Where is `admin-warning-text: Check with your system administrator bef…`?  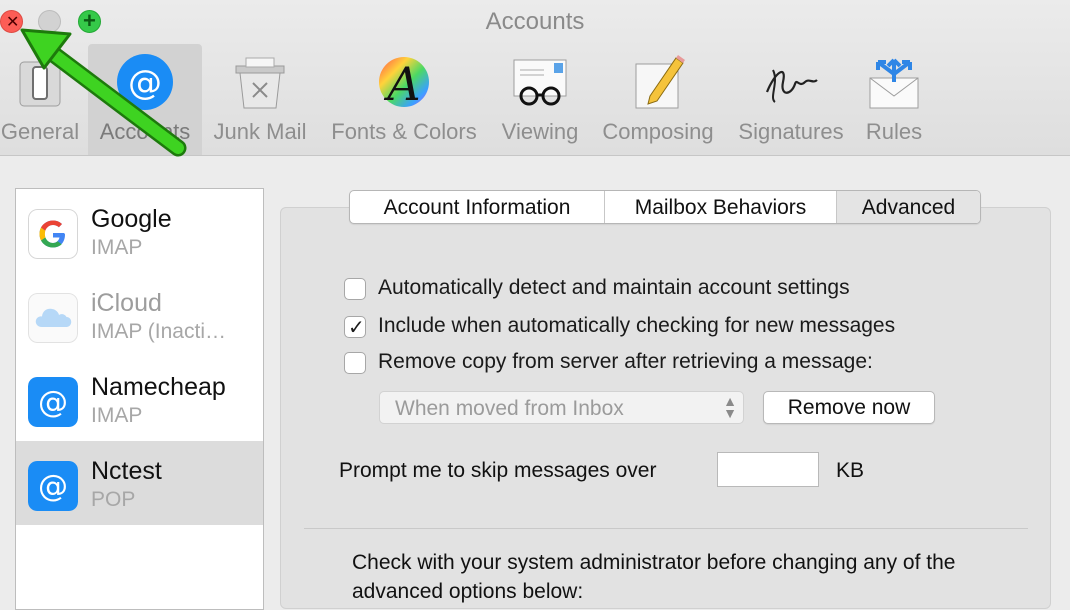 admin-warning-text: Check with your system administrator bef… is located at coordinates (654, 577).